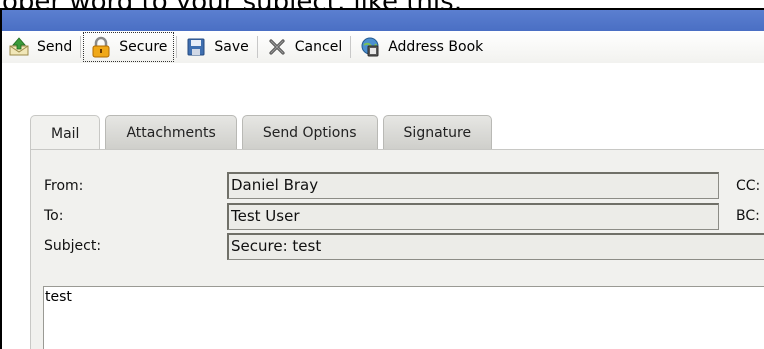  I want to click on address-book-icon, so click(370, 47).